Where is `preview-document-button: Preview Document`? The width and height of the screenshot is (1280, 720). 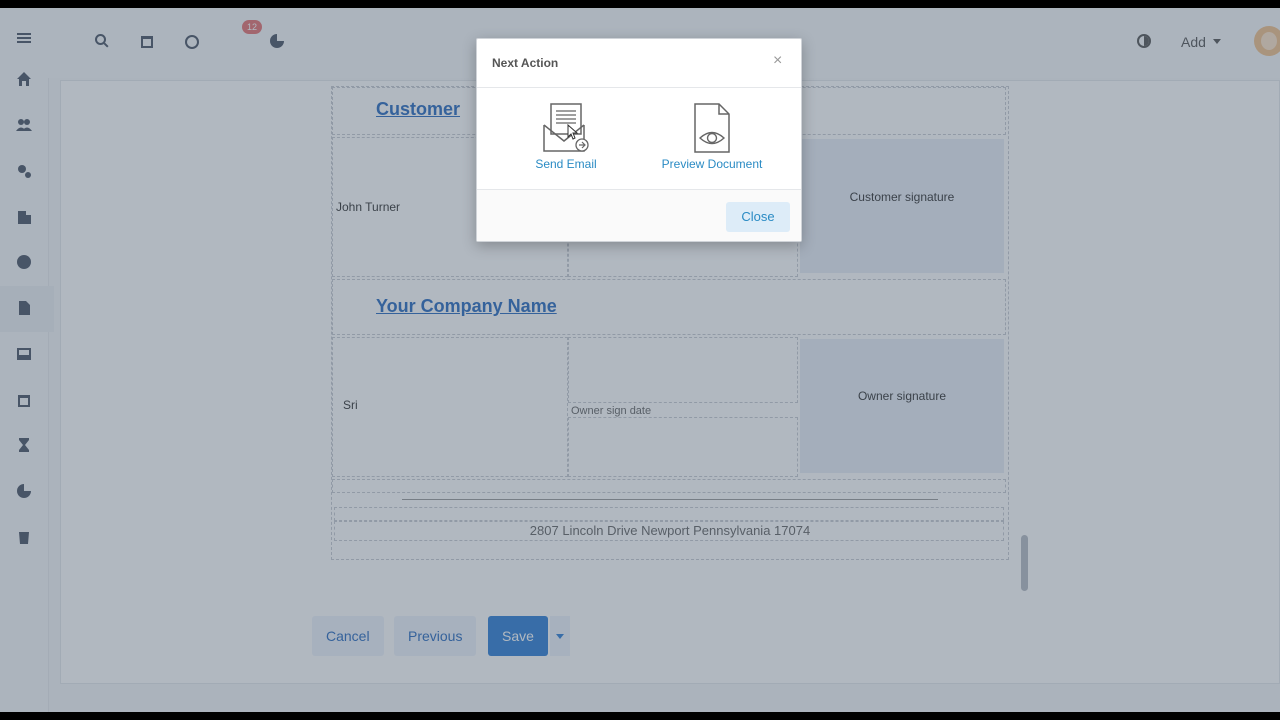 preview-document-button: Preview Document is located at coordinates (712, 137).